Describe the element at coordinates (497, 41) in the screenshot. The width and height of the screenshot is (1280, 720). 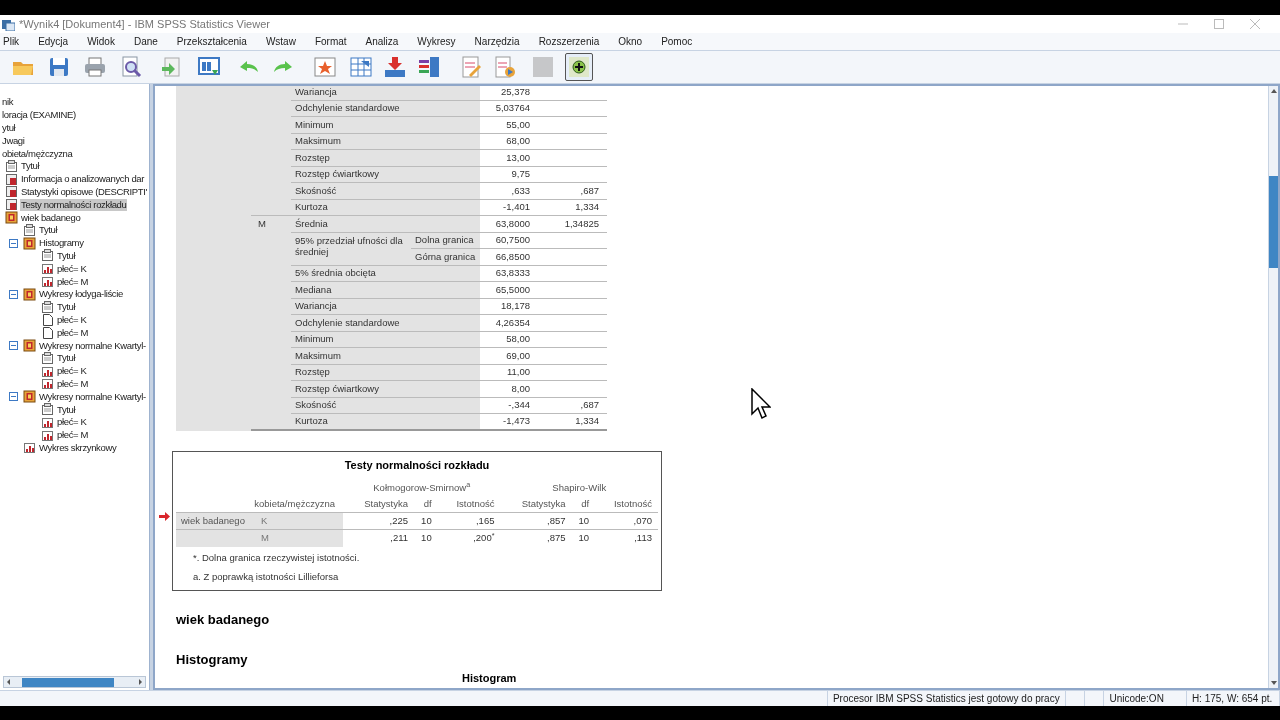
I see `menu-item: Narzędzia` at that location.